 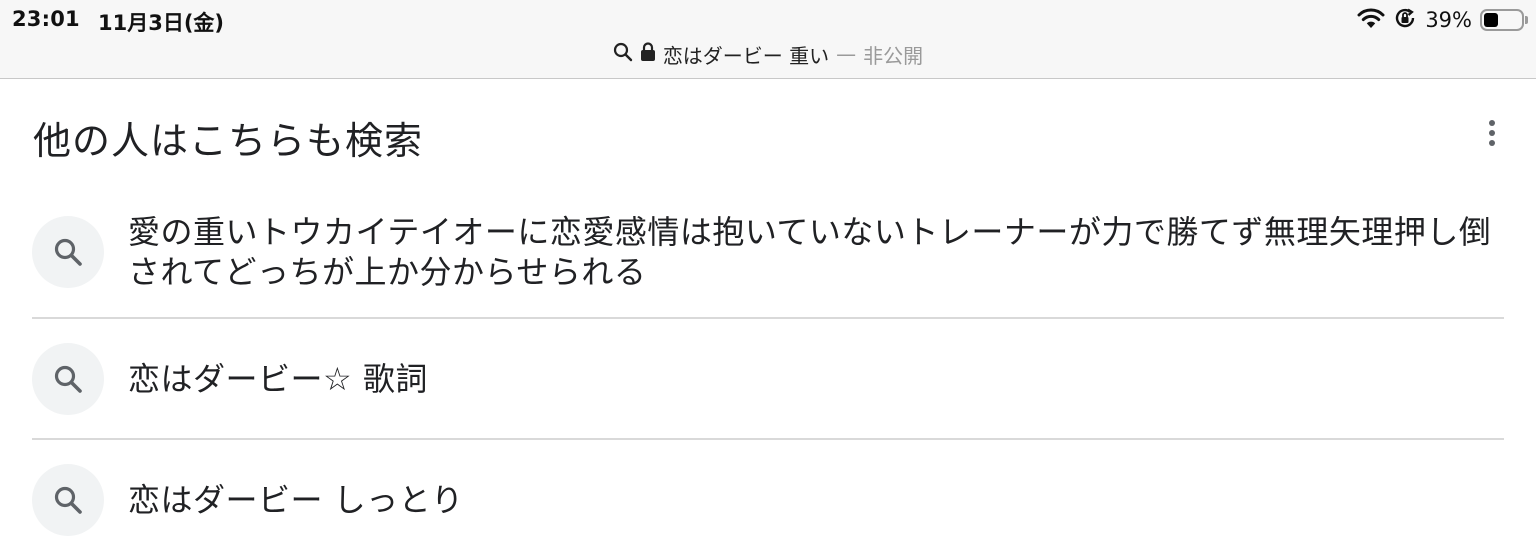 What do you see at coordinates (1491, 20) in the screenshot?
I see `battery-level-fill` at bounding box center [1491, 20].